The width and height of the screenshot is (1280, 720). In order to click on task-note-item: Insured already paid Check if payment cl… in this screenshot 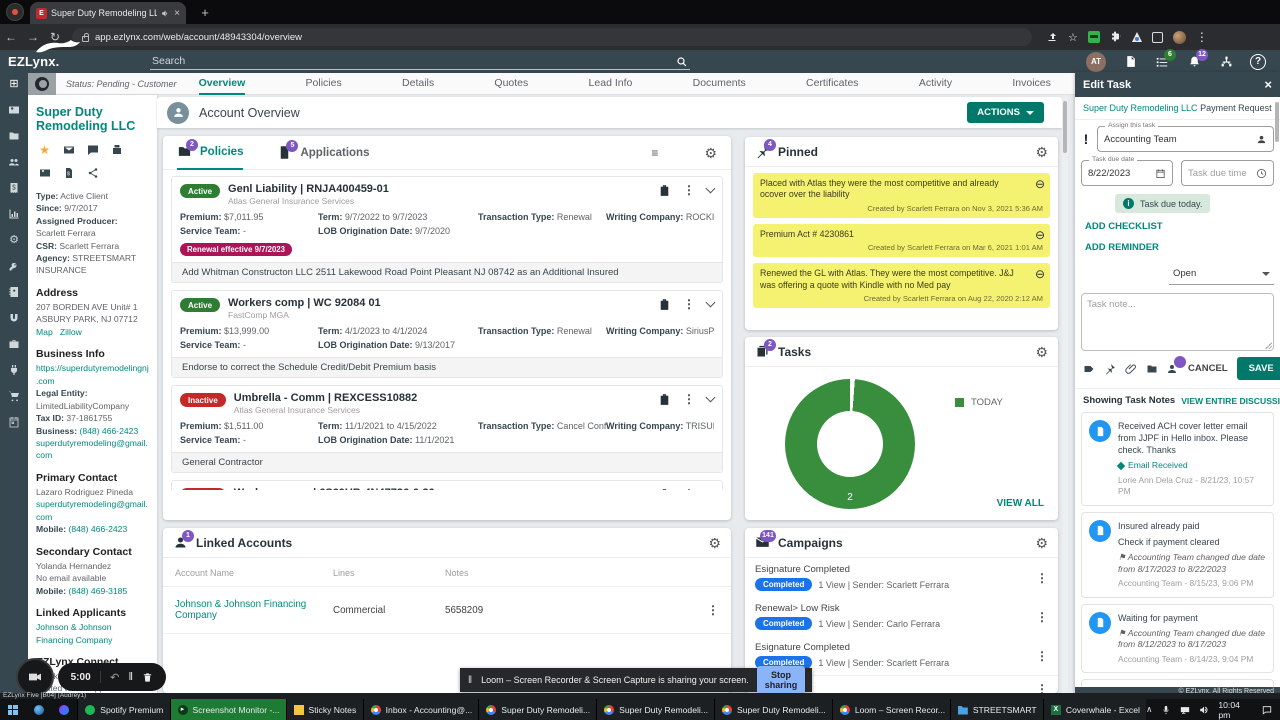, I will do `click(1177, 554)`.